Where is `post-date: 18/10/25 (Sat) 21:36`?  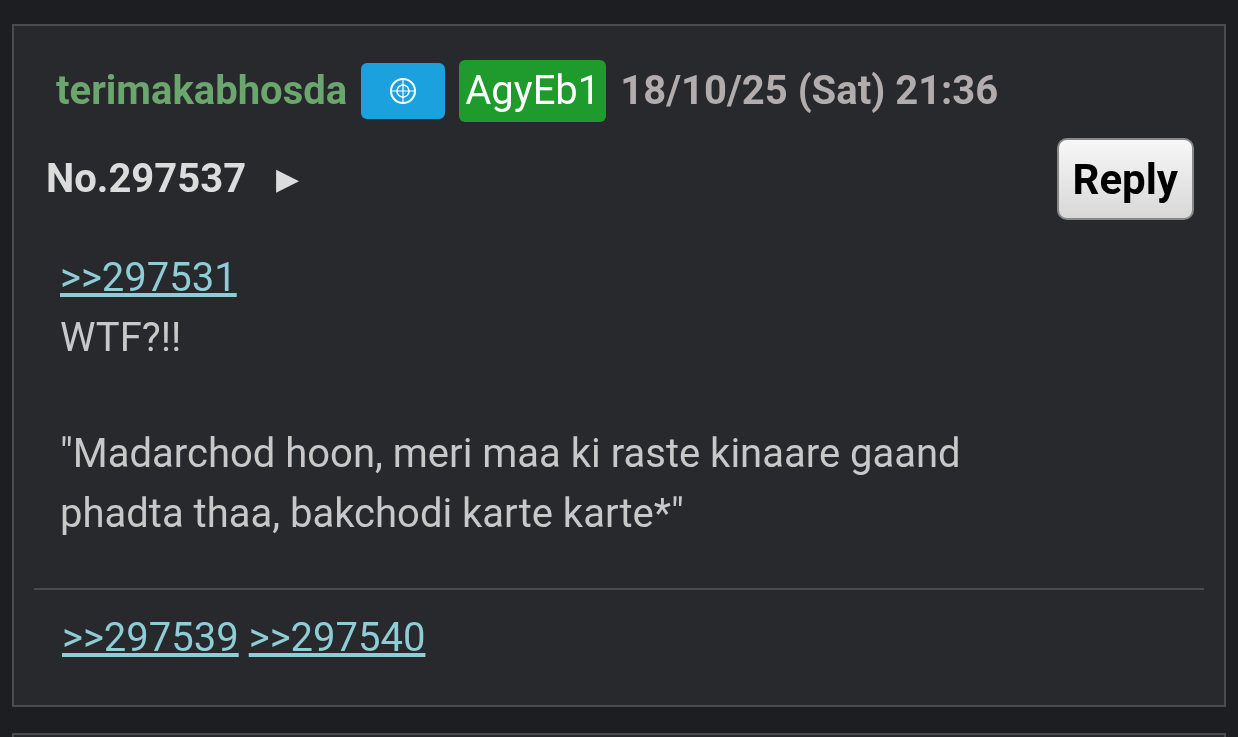 post-date: 18/10/25 (Sat) 21:36 is located at coordinates (809, 91).